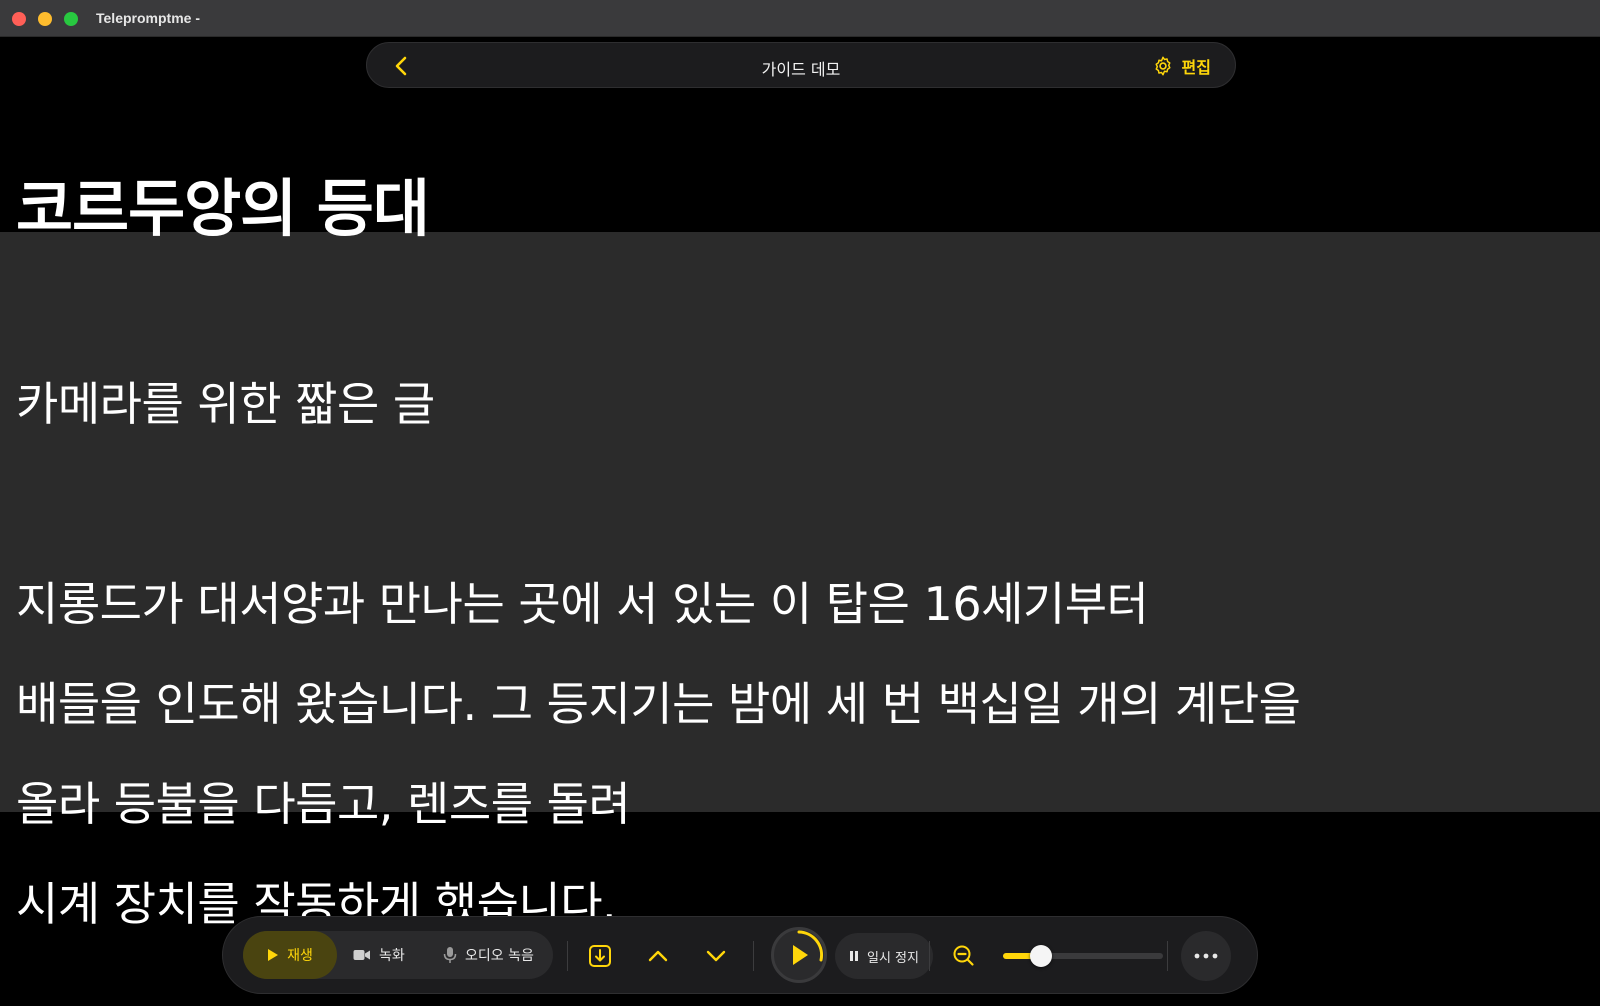  I want to click on record-mode-button: 녹화, so click(379, 955).